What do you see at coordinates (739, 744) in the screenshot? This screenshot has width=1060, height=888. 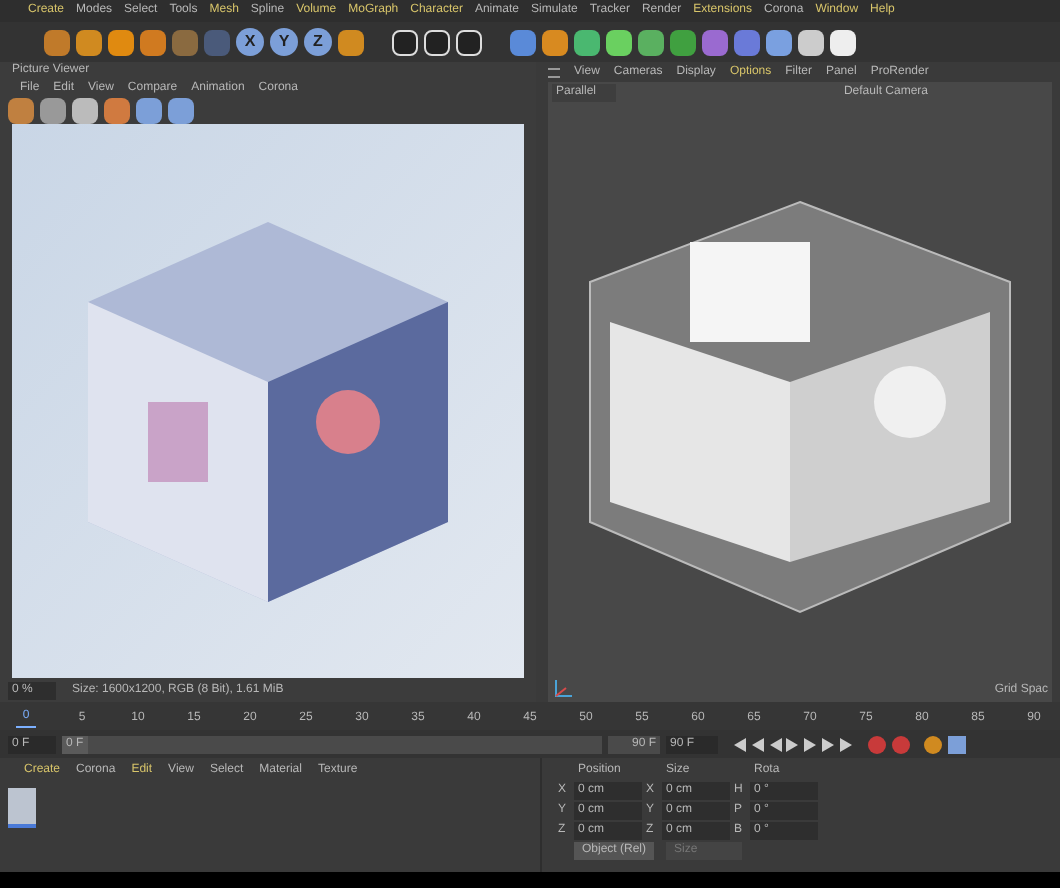 I see `go-start-icon` at bounding box center [739, 744].